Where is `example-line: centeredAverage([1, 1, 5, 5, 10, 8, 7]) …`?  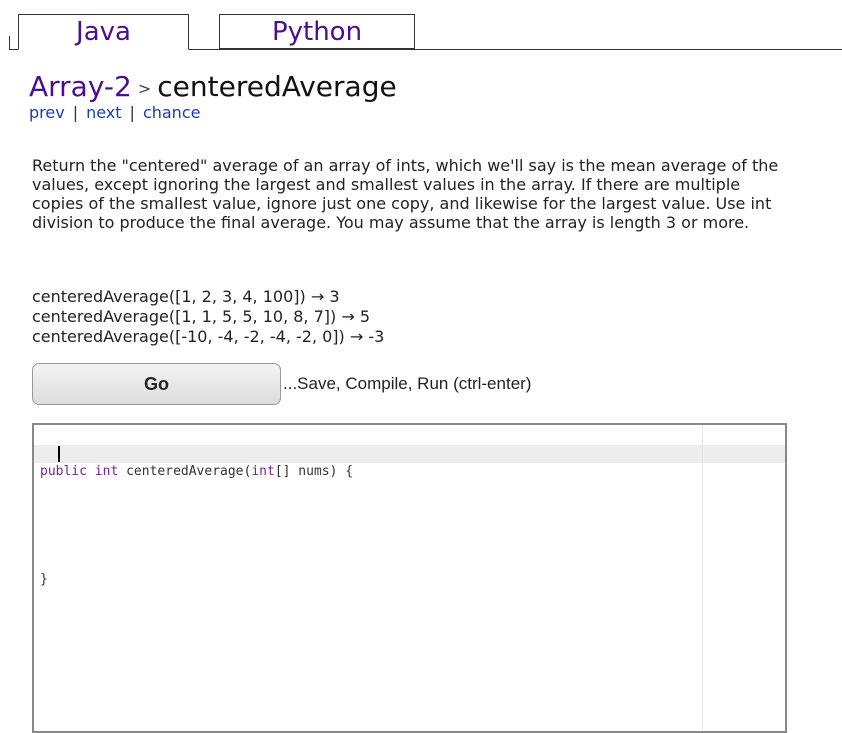 example-line: centeredAverage([1, 1, 5, 5, 10, 8, 7]) … is located at coordinates (201, 316).